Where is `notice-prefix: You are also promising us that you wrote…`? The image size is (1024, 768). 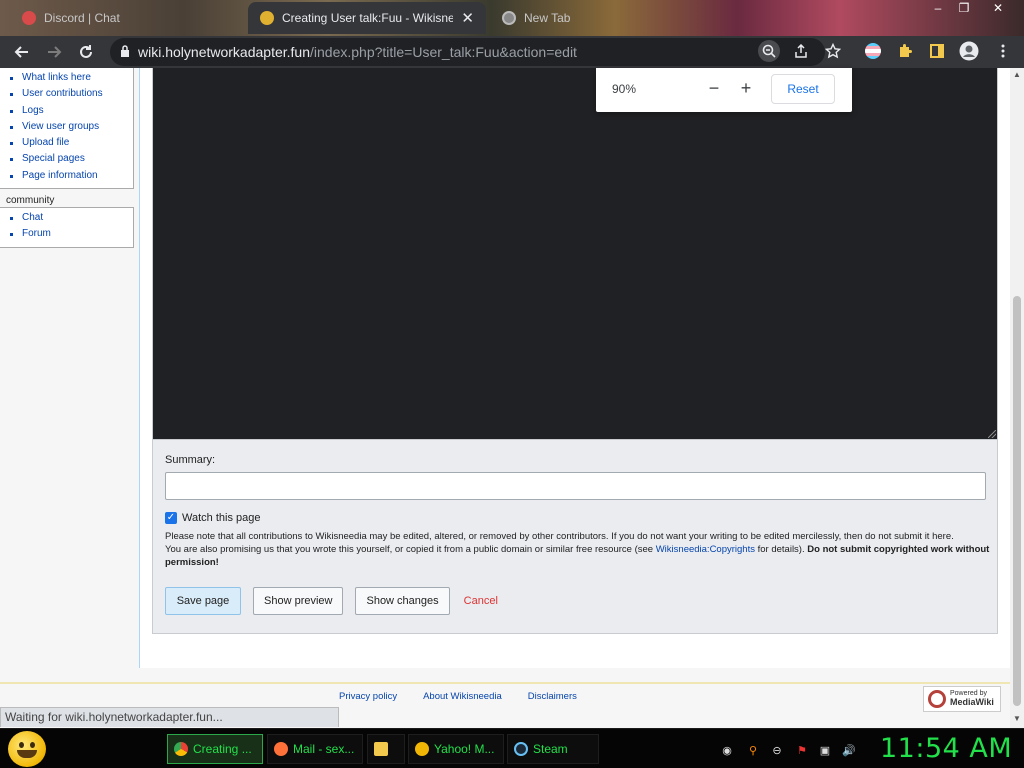 notice-prefix: You are also promising us that you wrote… is located at coordinates (410, 549).